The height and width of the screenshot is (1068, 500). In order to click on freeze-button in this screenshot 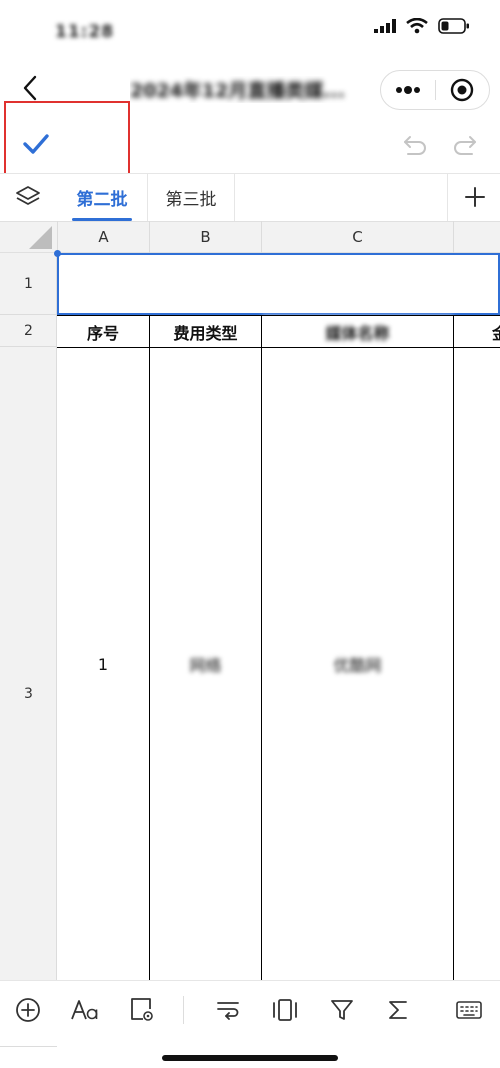, I will do `click(285, 1010)`.